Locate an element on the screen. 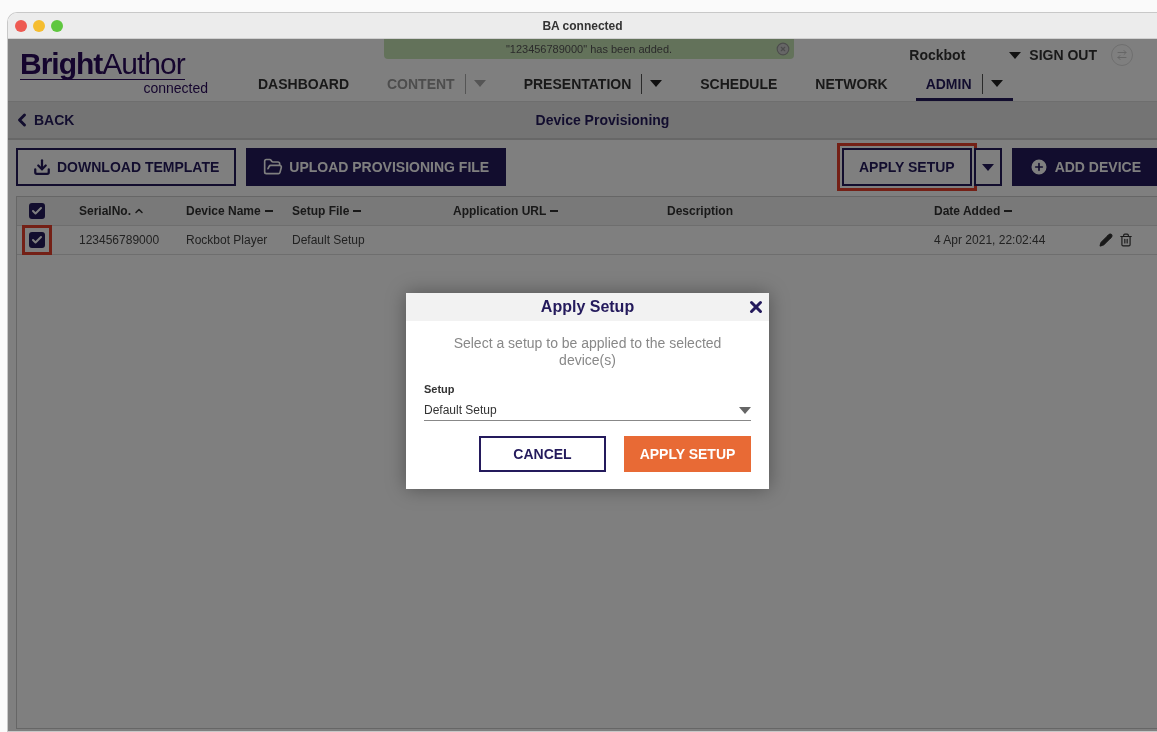 The image size is (1157, 732). page-title: Device Provisioning is located at coordinates (602, 120).